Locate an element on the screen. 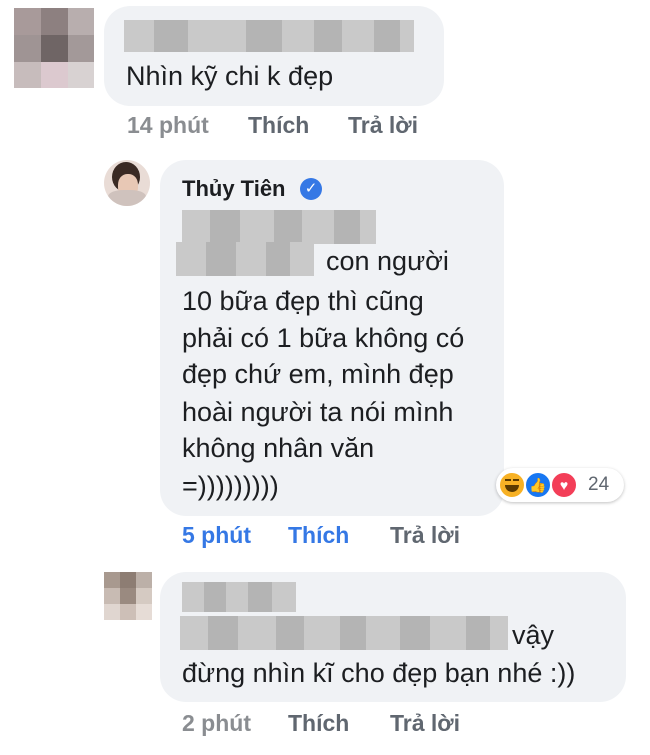 This screenshot has width=650, height=755. comment-line-2-7: =))))))))) is located at coordinates (230, 486).